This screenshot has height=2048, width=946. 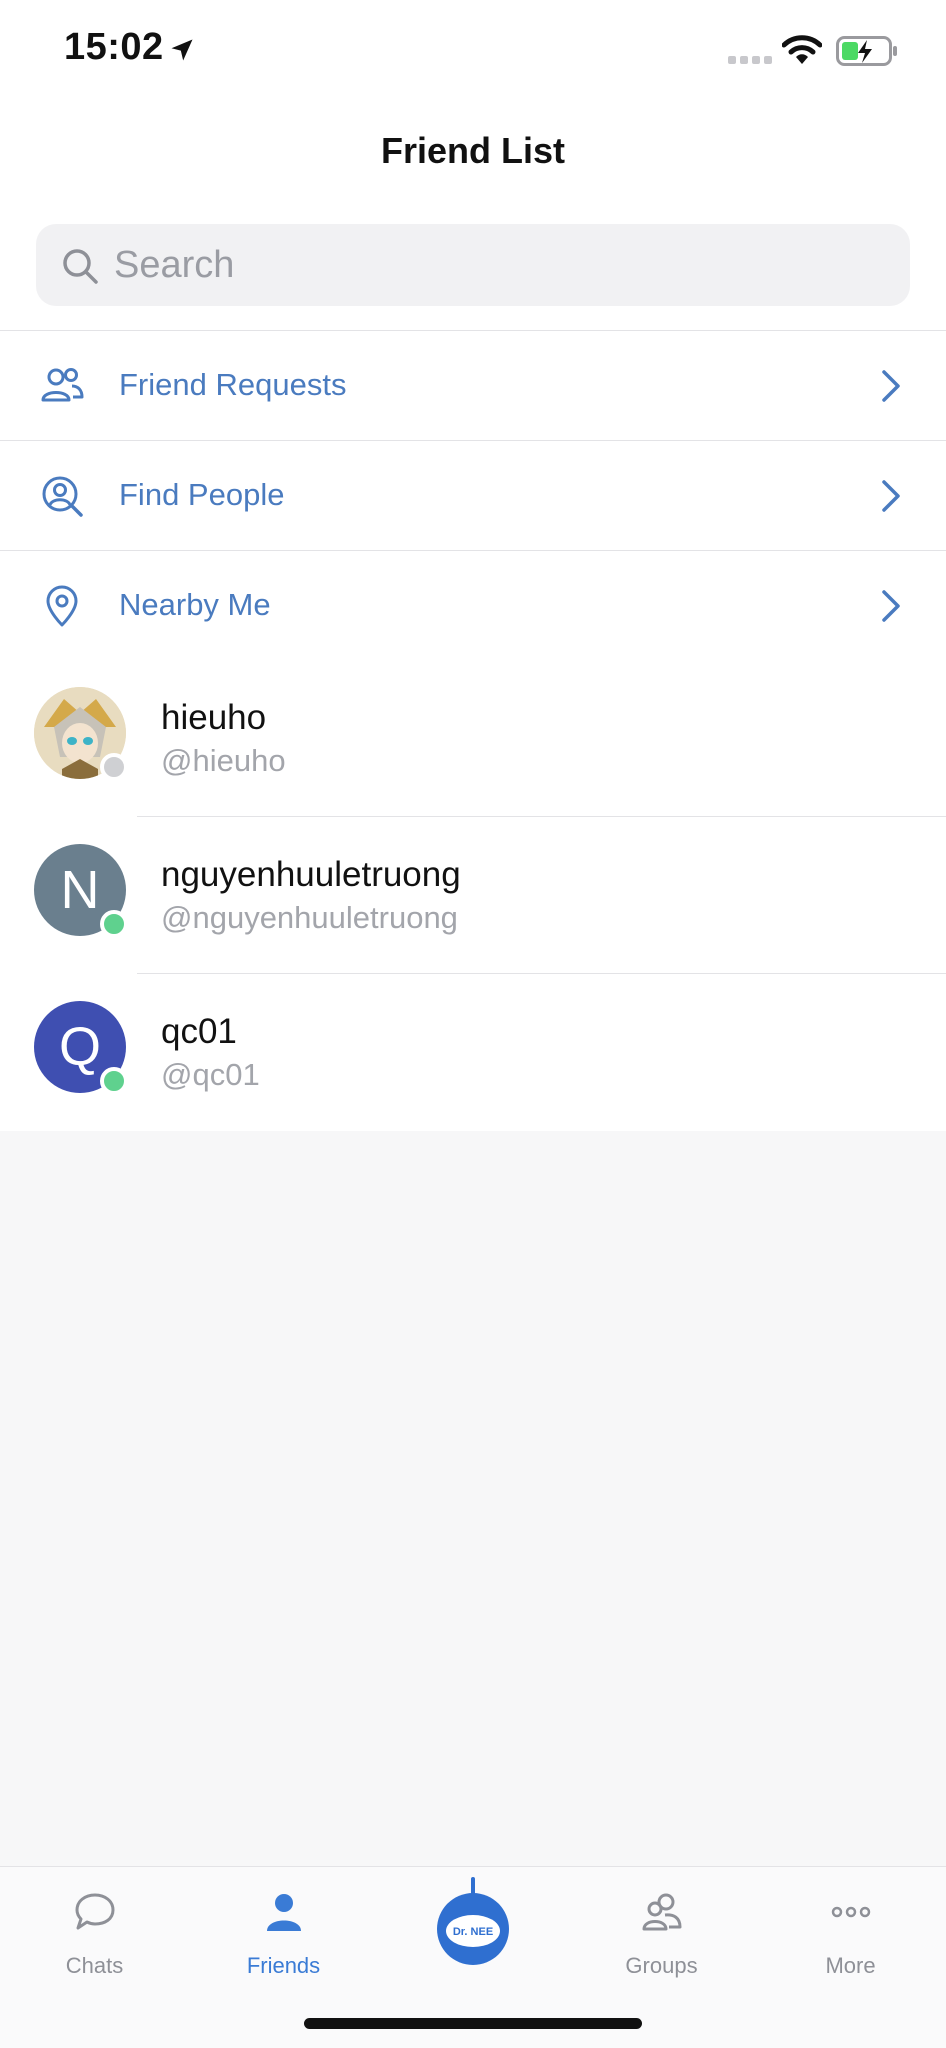 What do you see at coordinates (473, 50) in the screenshot?
I see `status-bar: 15:02` at bounding box center [473, 50].